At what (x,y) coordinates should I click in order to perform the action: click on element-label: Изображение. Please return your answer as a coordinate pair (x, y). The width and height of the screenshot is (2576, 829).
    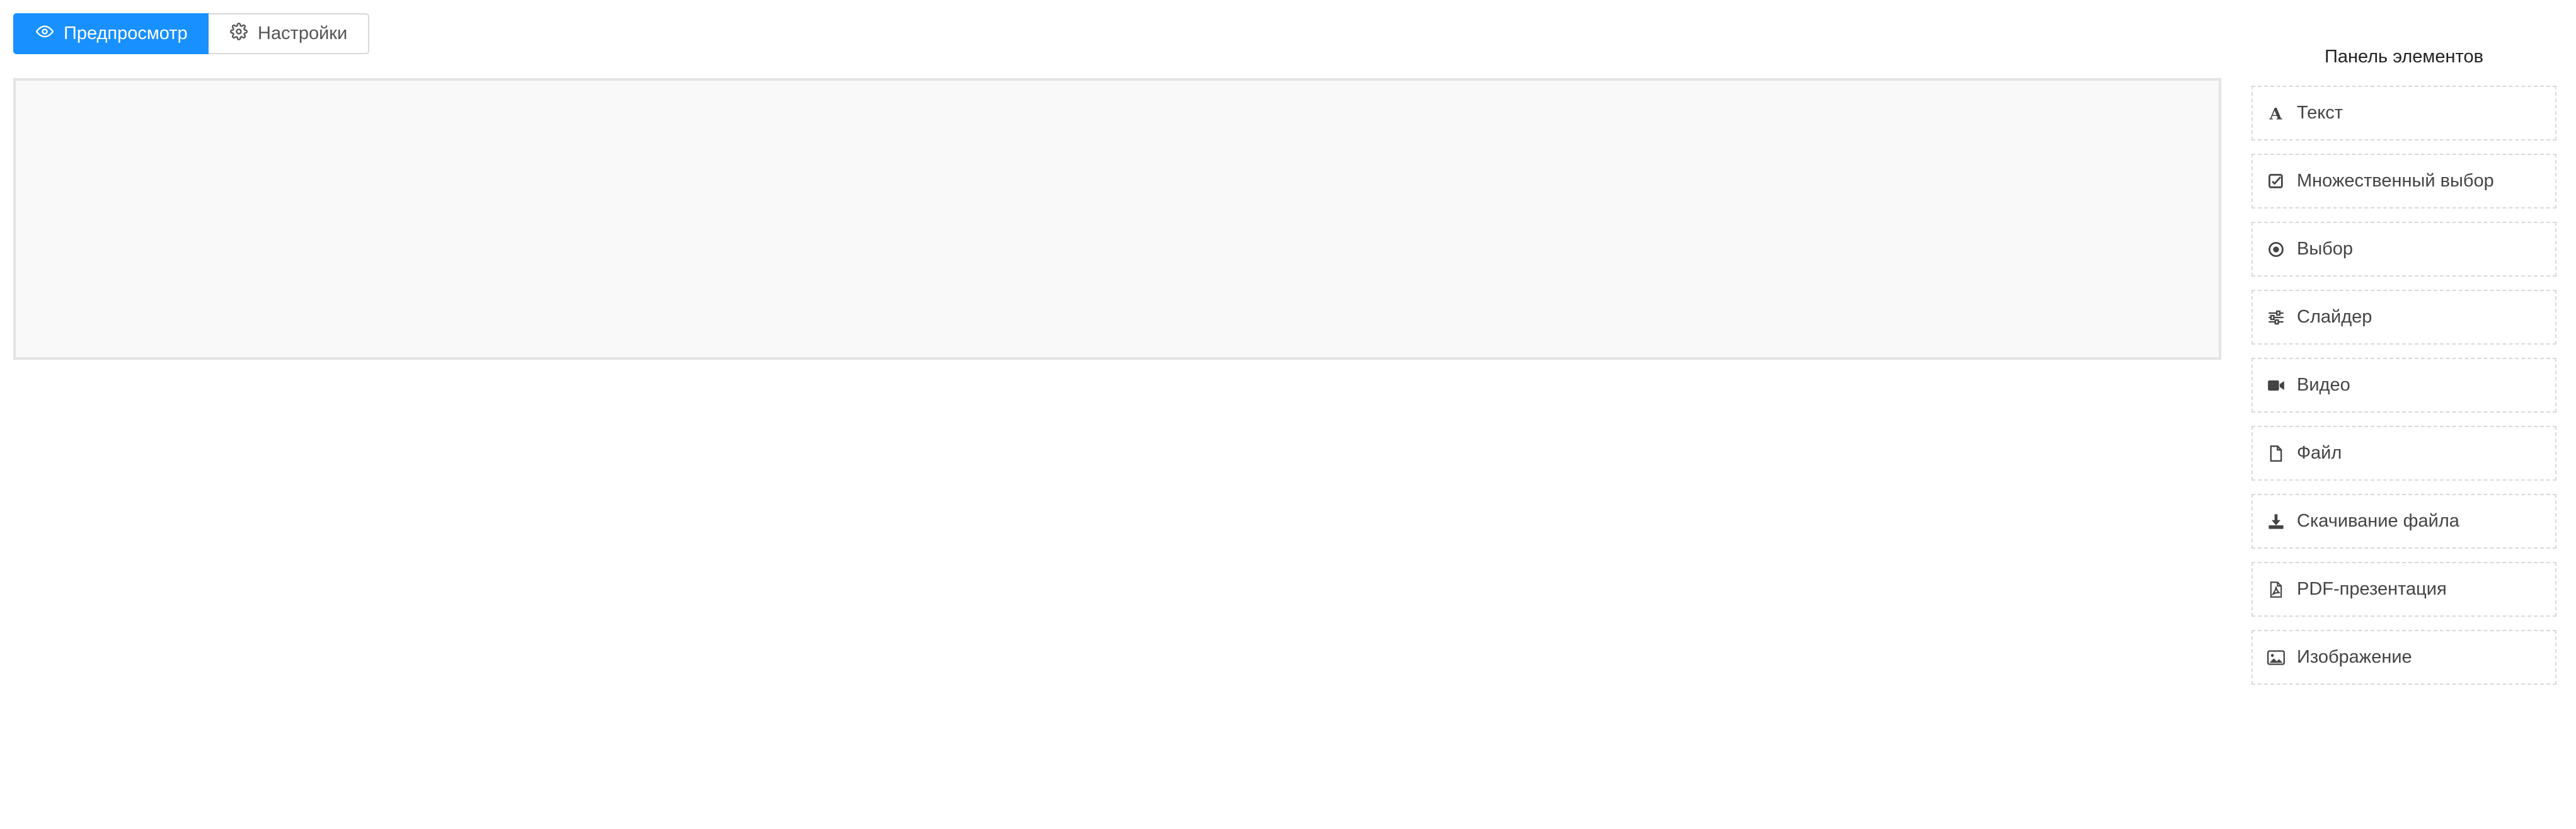
    Looking at the image, I should click on (2354, 657).